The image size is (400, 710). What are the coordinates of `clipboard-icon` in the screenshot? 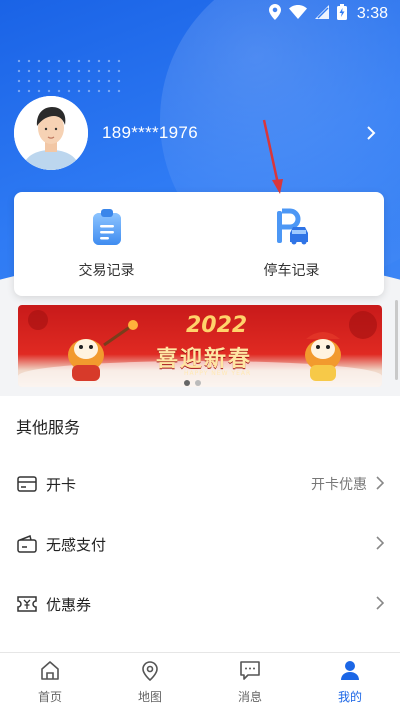 It's located at (107, 229).